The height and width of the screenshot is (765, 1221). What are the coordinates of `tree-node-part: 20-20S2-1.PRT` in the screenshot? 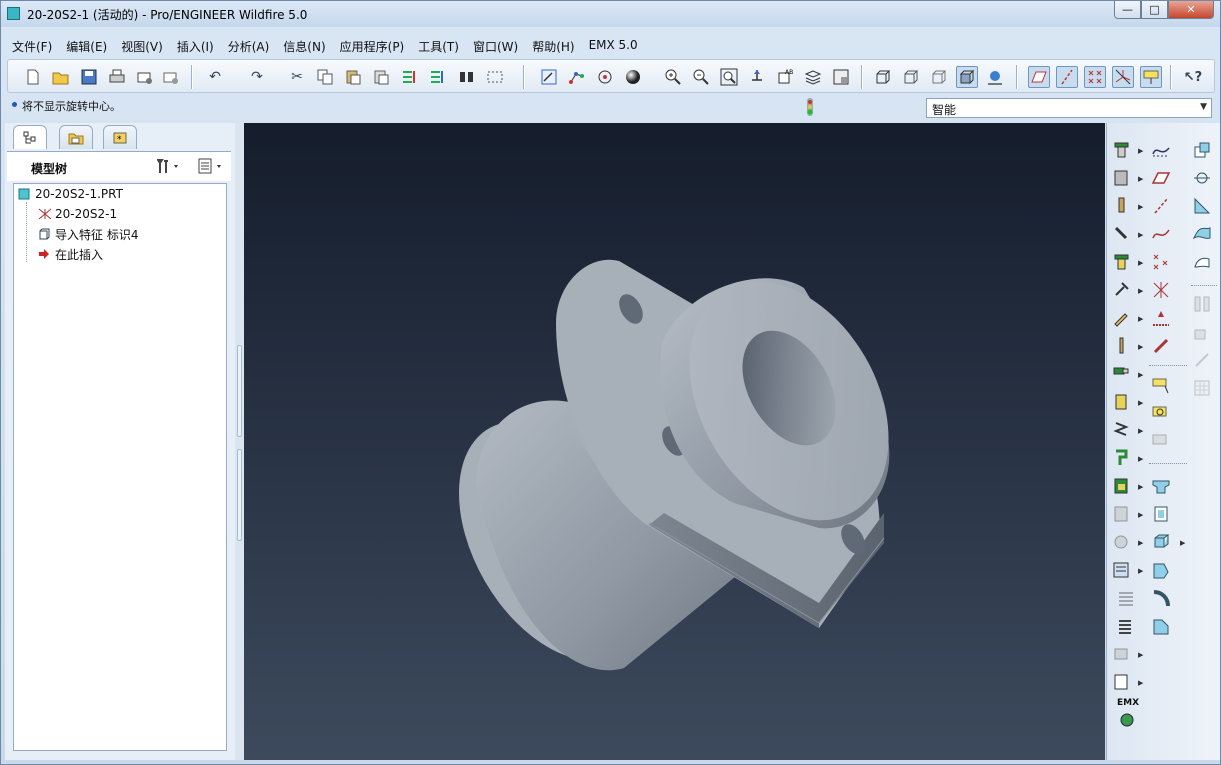 It's located at (70, 194).